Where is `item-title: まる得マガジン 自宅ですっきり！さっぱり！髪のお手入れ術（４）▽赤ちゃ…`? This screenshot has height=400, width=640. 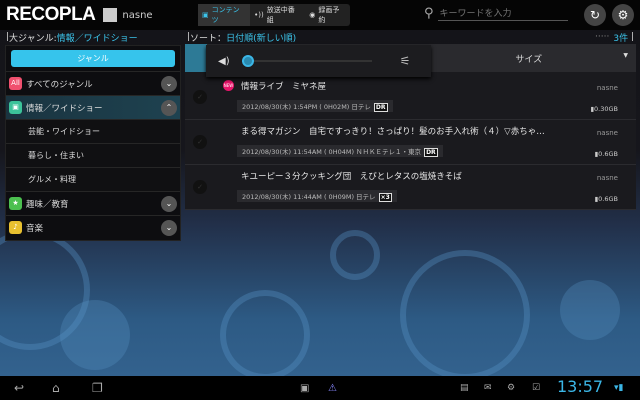
item-title: まる得マガジン 自宅ですっきり！さっぱり！髪のお手入れ術（４）▽赤ちゃ… is located at coordinates (393, 132).